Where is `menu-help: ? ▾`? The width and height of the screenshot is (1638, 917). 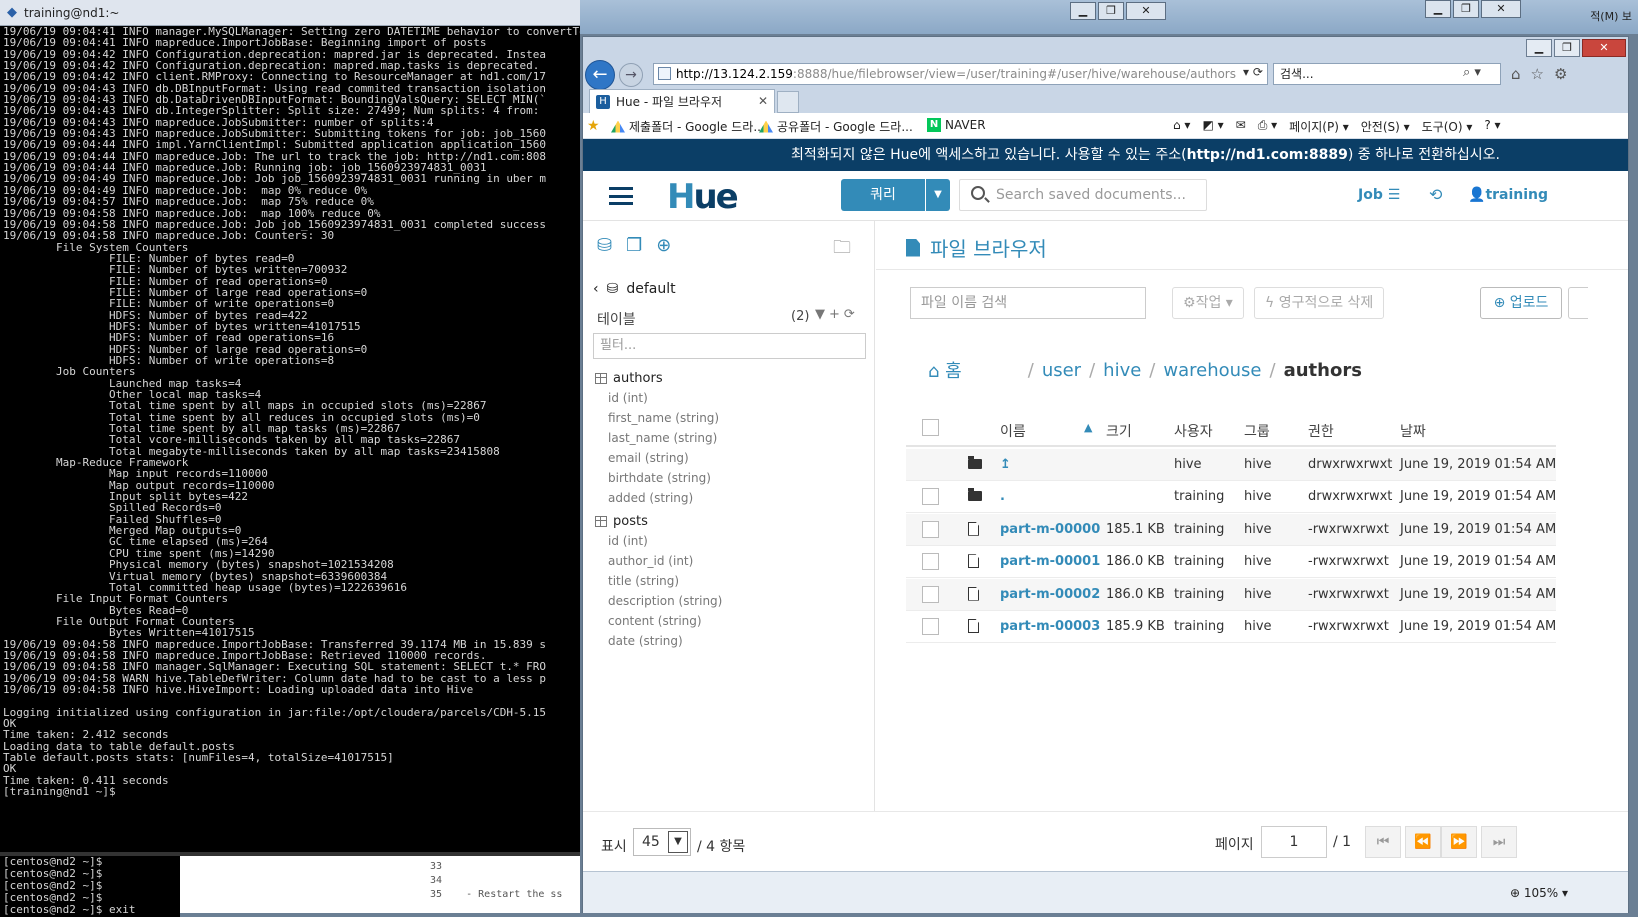
menu-help: ? ▾ is located at coordinates (1492, 126).